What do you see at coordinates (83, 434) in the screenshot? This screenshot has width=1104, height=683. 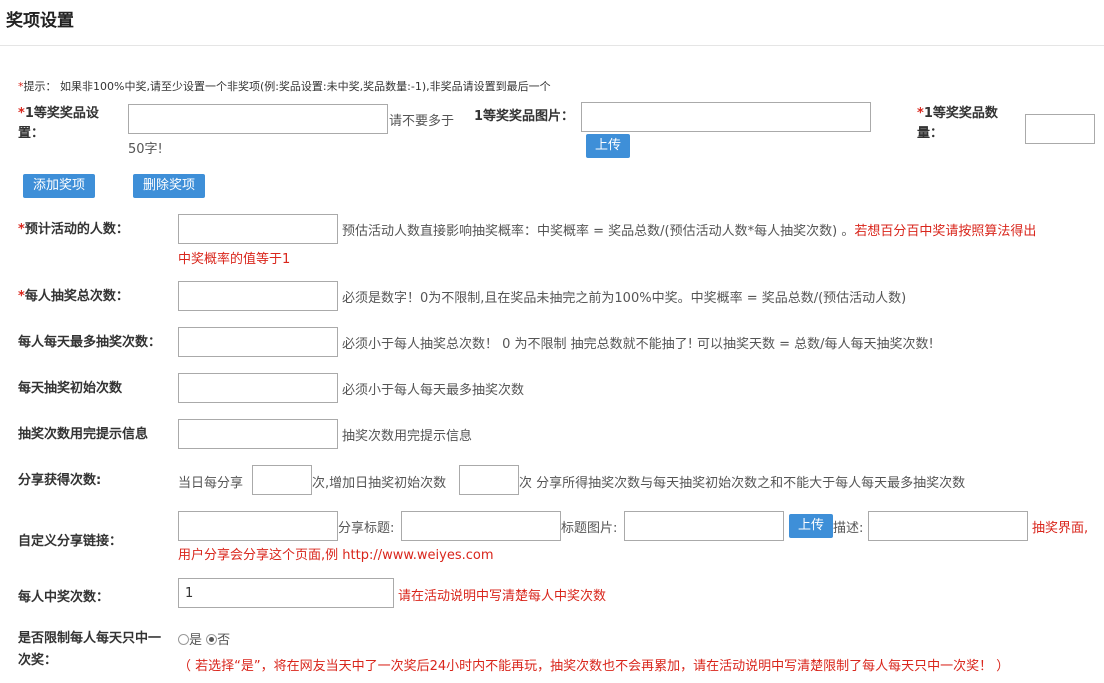 I see `exhausted-msg-label: 抽奖次数用完提示信息` at bounding box center [83, 434].